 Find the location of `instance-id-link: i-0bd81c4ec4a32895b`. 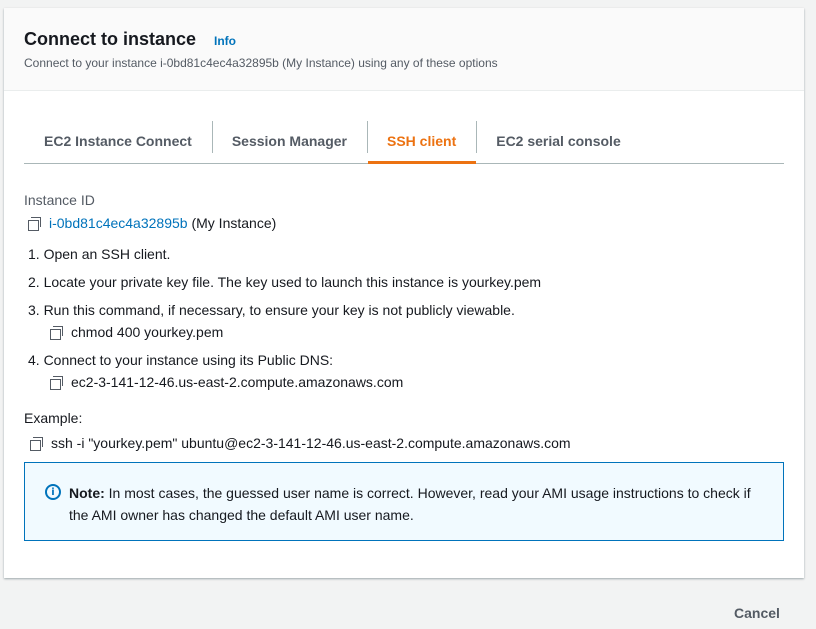

instance-id-link: i-0bd81c4ec4a32895b is located at coordinates (118, 223).